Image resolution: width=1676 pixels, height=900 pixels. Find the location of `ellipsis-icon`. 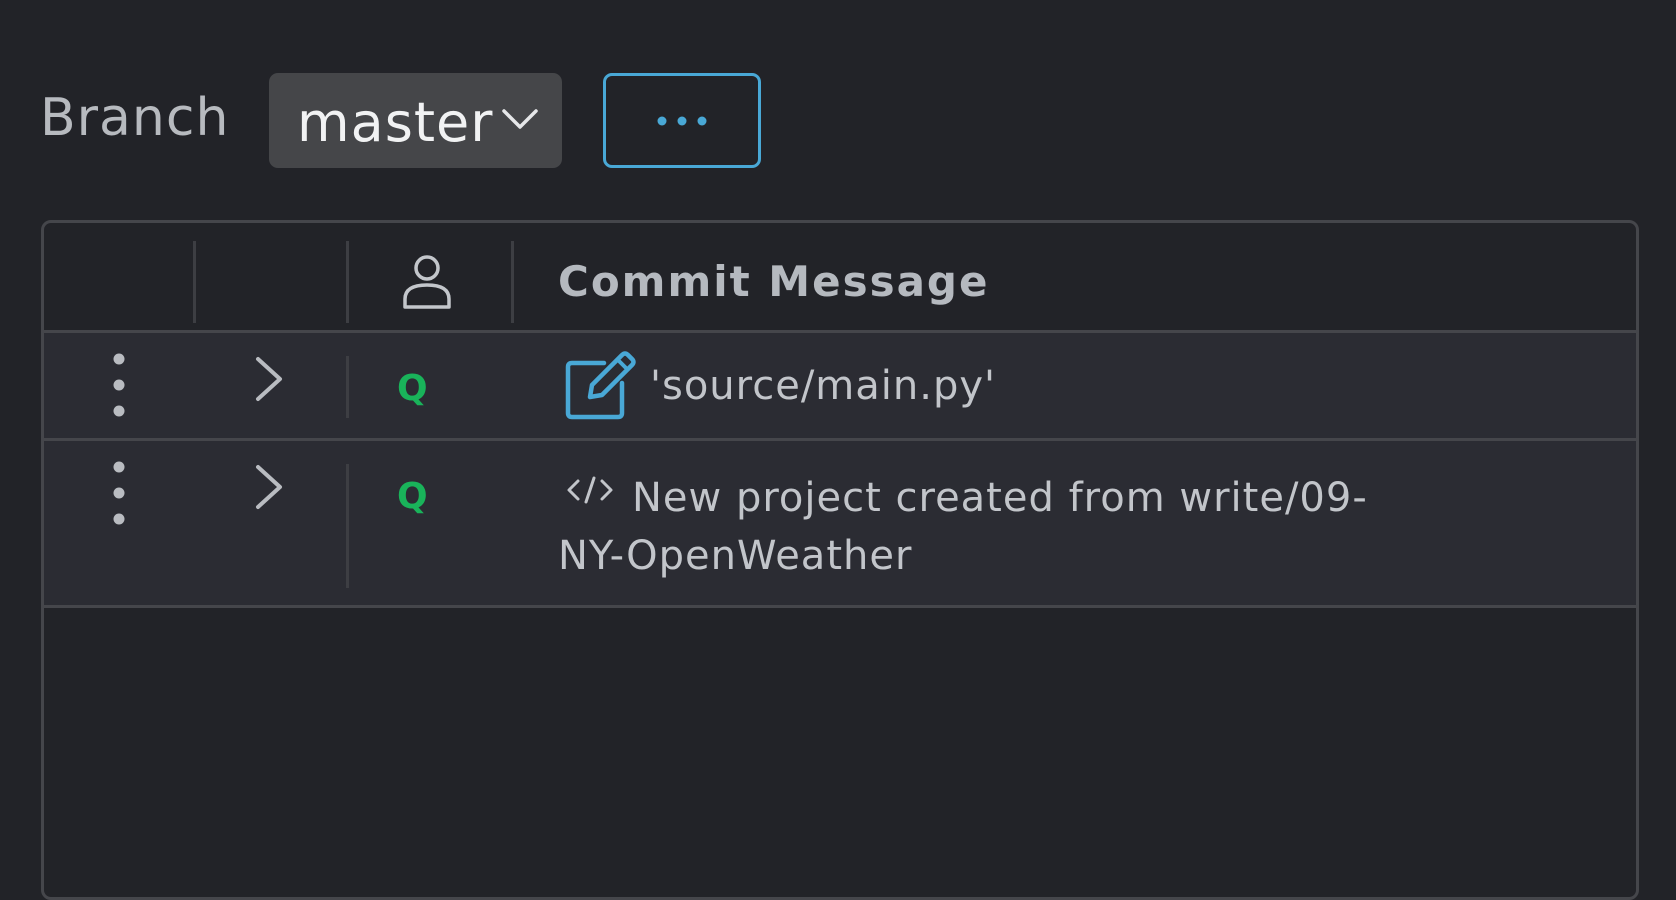

ellipsis-icon is located at coordinates (682, 120).